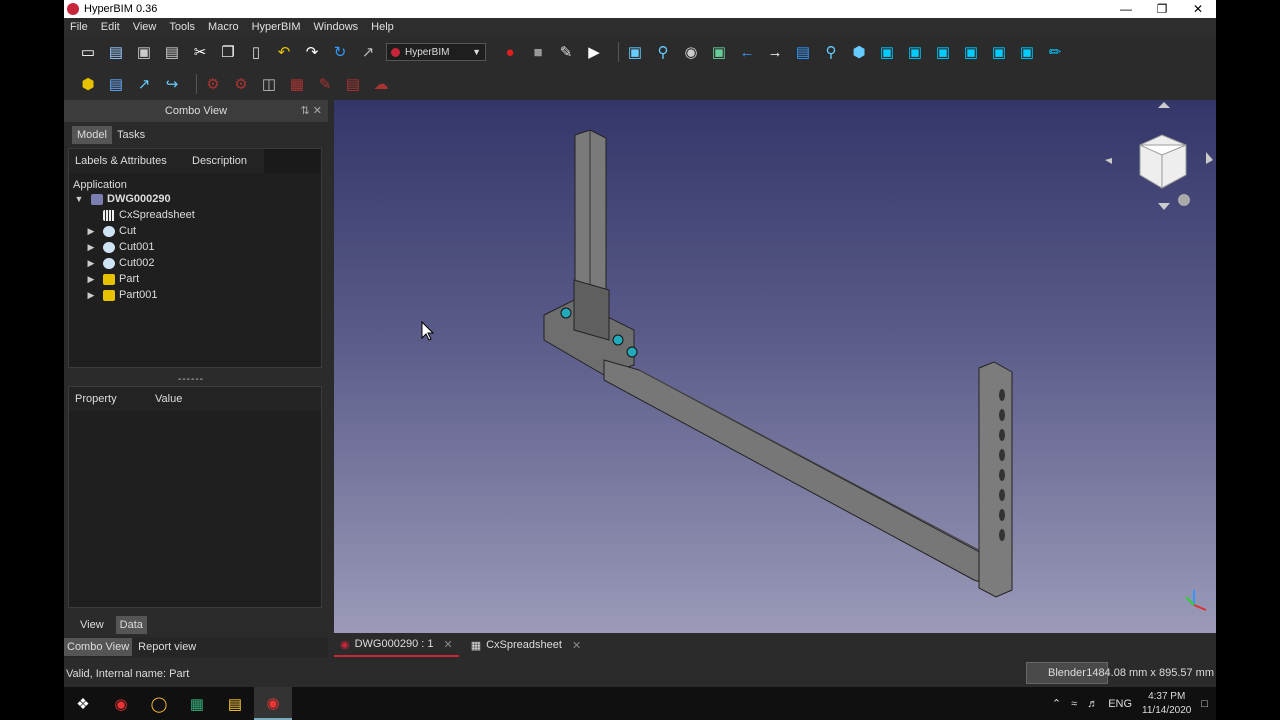  Describe the element at coordinates (943, 52) in the screenshot. I see `right-view-icon: ▣` at that location.